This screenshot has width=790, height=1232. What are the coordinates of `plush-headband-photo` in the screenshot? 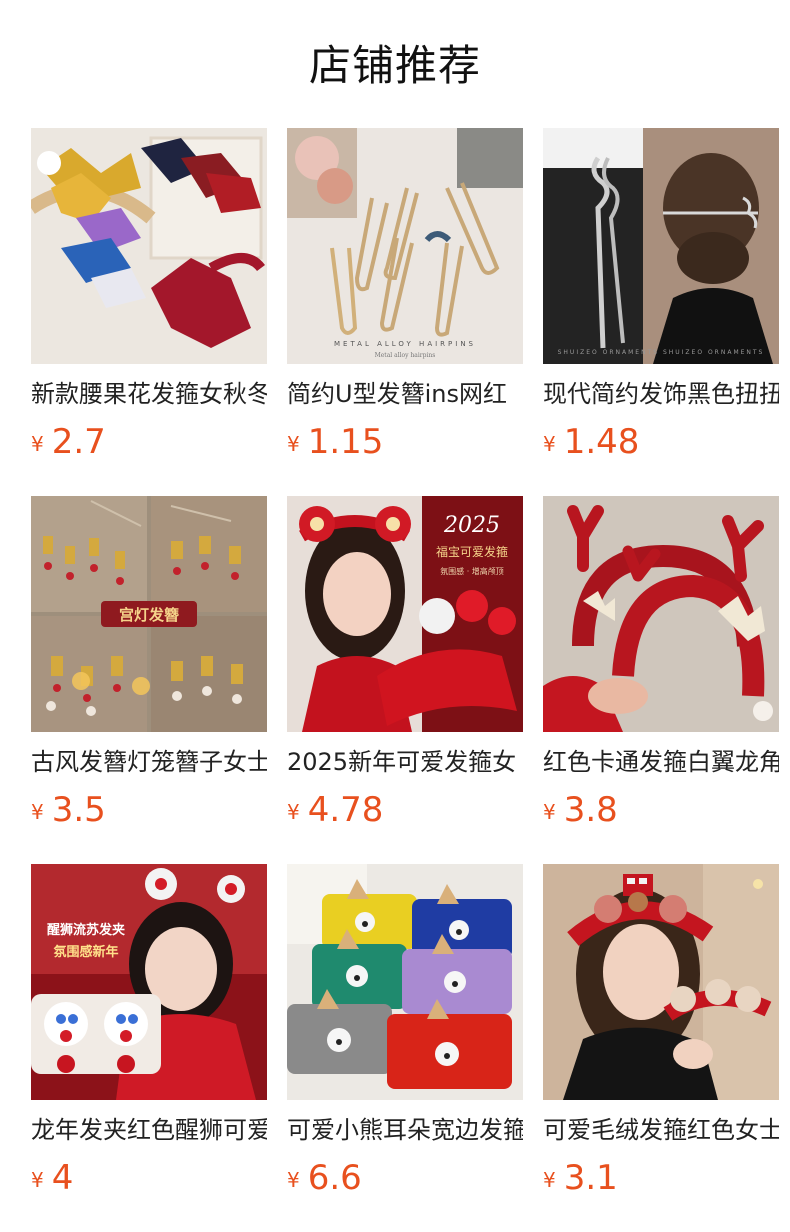 It's located at (661, 982).